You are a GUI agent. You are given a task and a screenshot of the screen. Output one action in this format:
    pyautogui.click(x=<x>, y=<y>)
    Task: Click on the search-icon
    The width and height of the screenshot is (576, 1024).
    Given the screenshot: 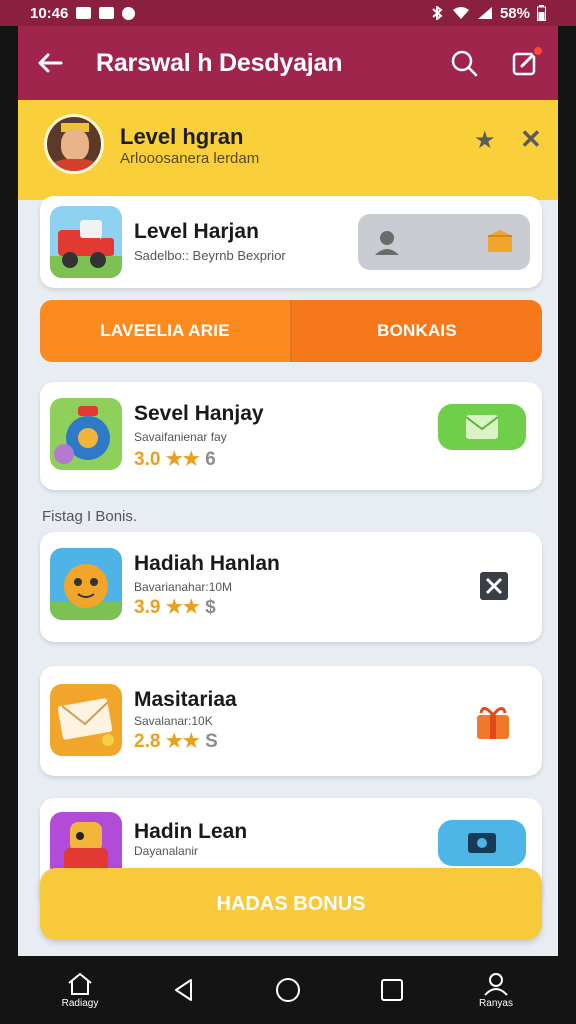 What is the action you would take?
    pyautogui.click(x=464, y=63)
    